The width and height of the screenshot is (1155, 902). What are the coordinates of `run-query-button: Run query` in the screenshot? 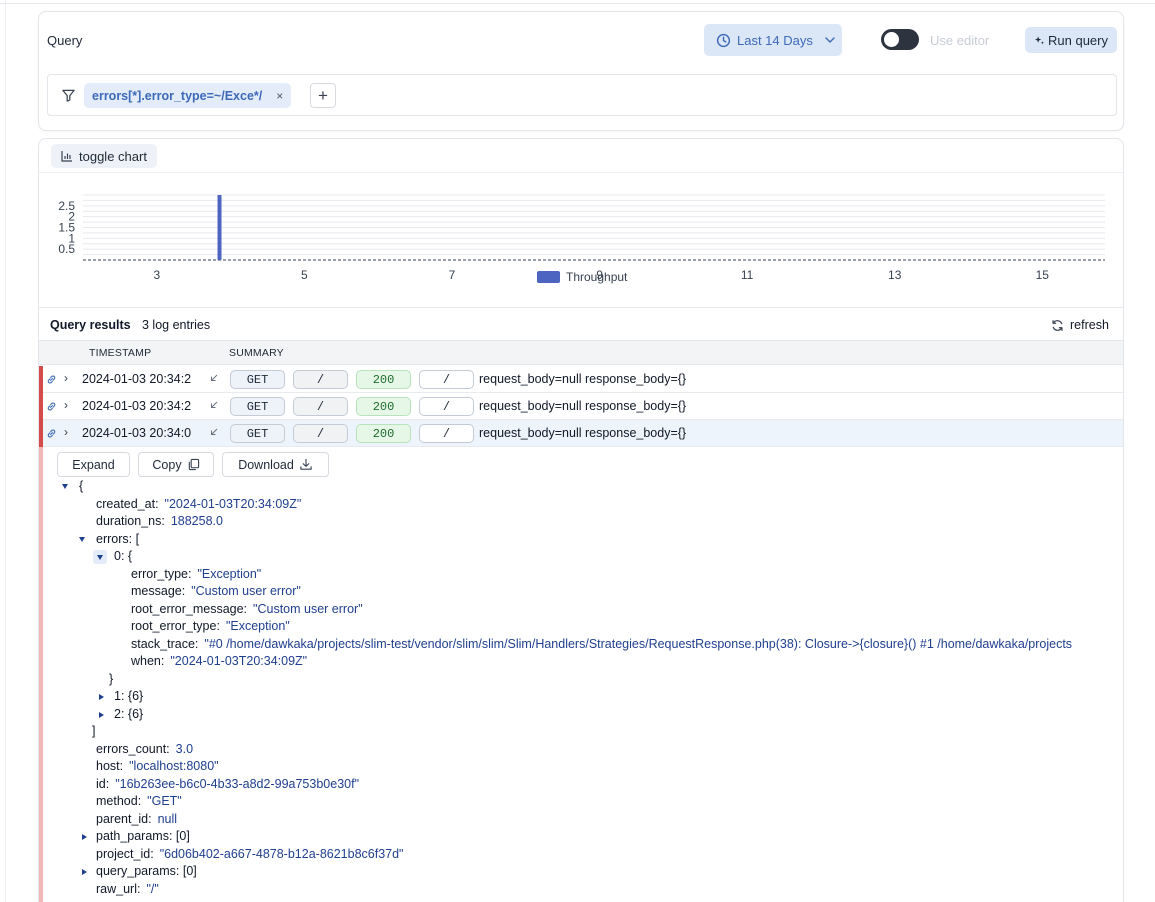 It's located at (1071, 40).